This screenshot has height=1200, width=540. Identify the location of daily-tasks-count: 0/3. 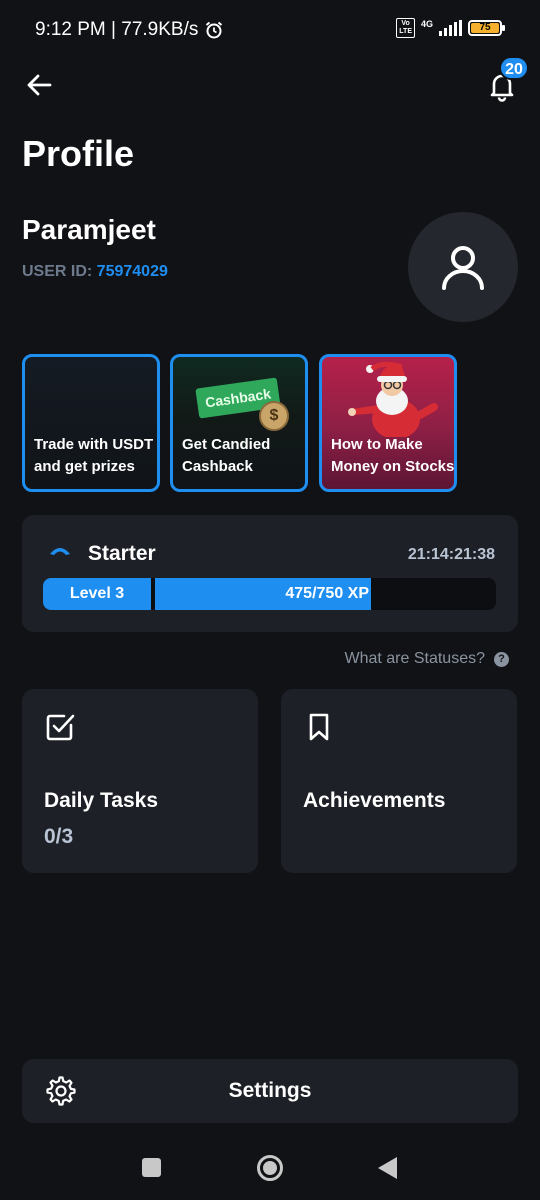
(59, 836).